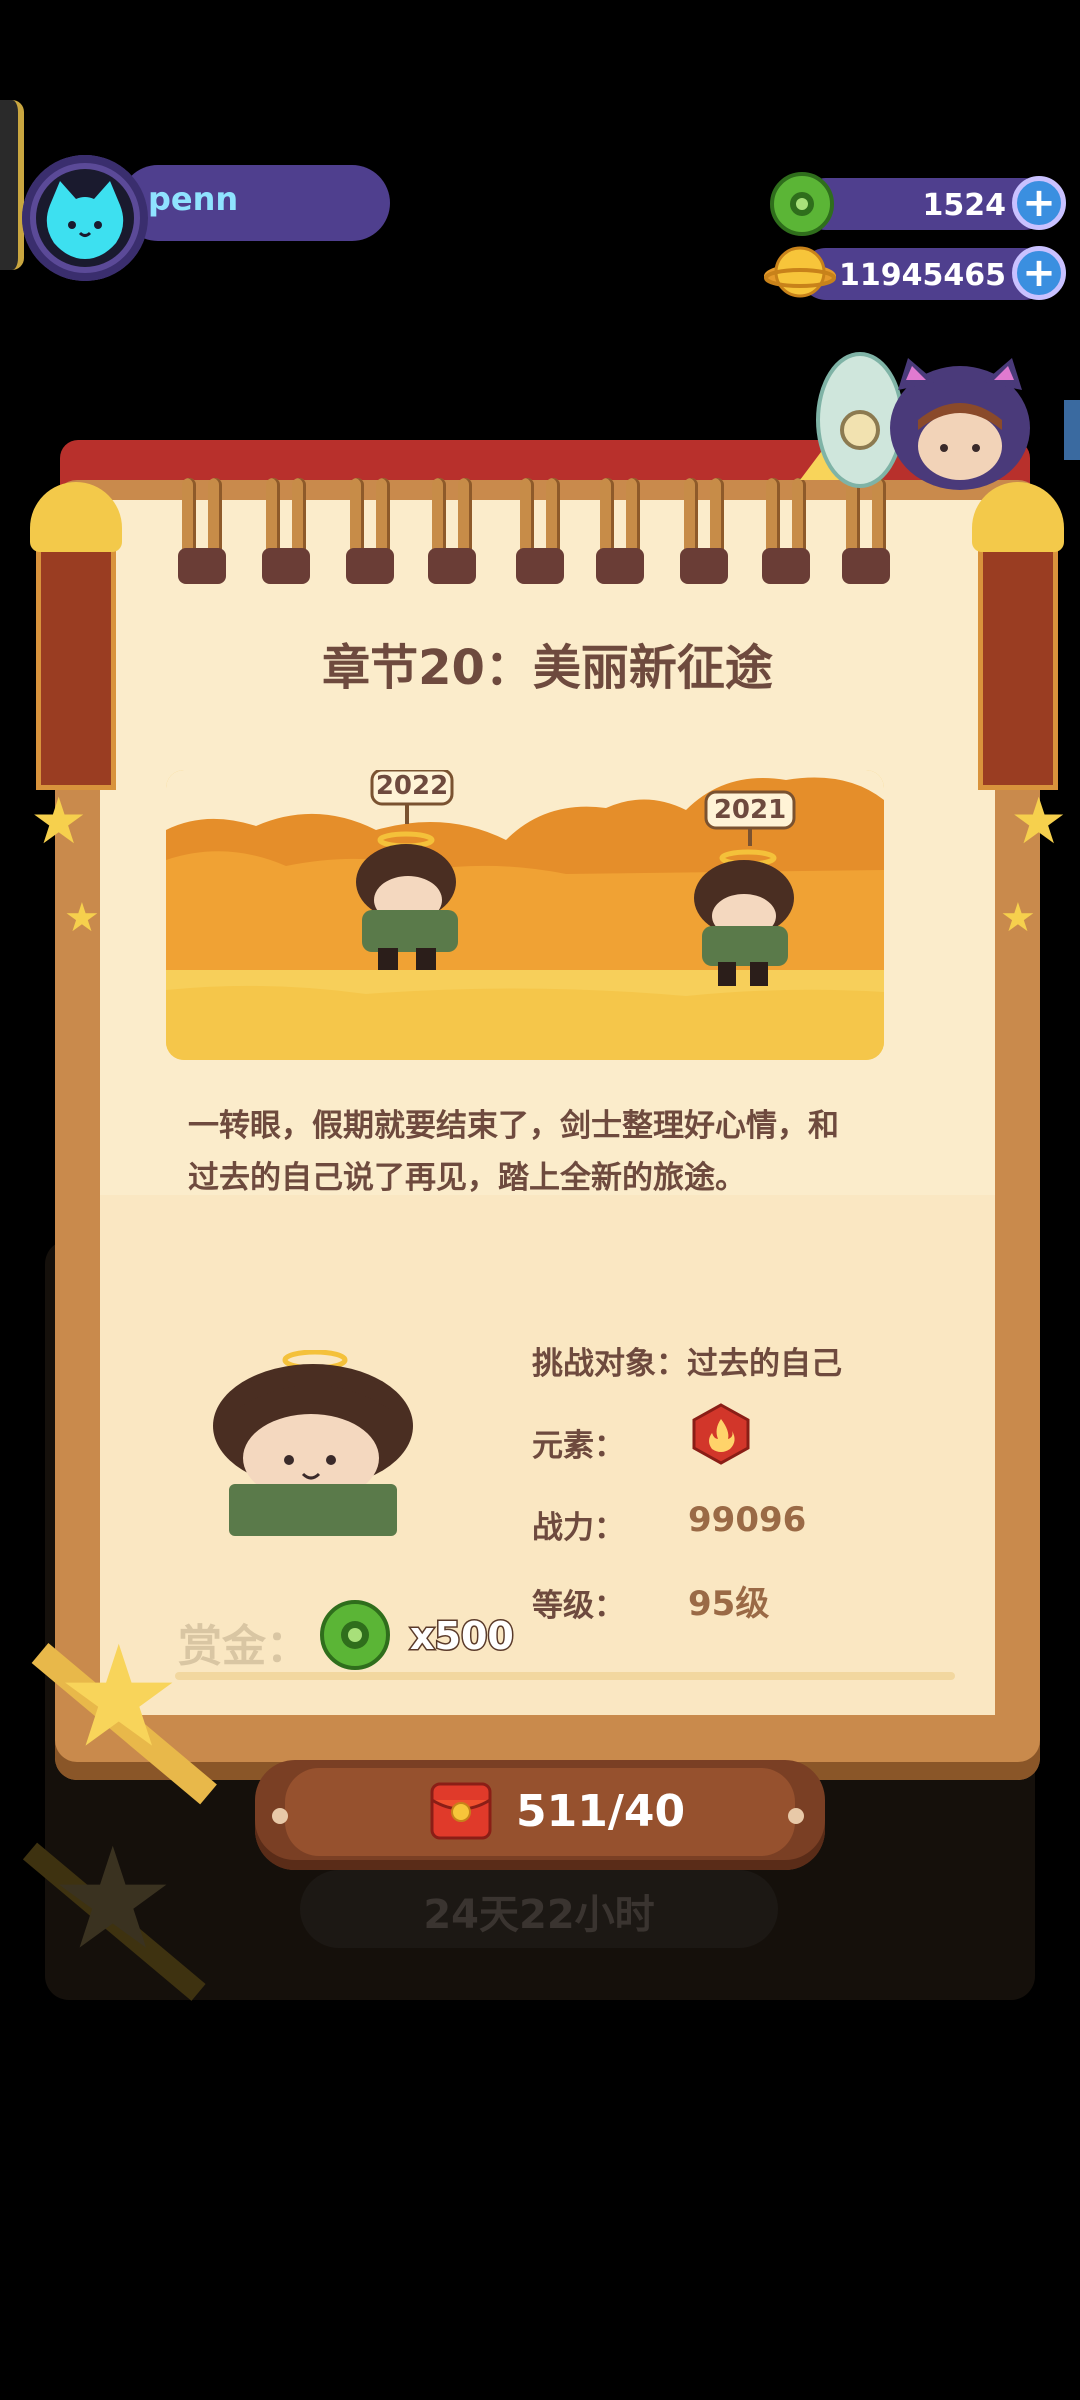  Describe the element at coordinates (747, 1520) in the screenshot. I see `power-value: 99096` at that location.